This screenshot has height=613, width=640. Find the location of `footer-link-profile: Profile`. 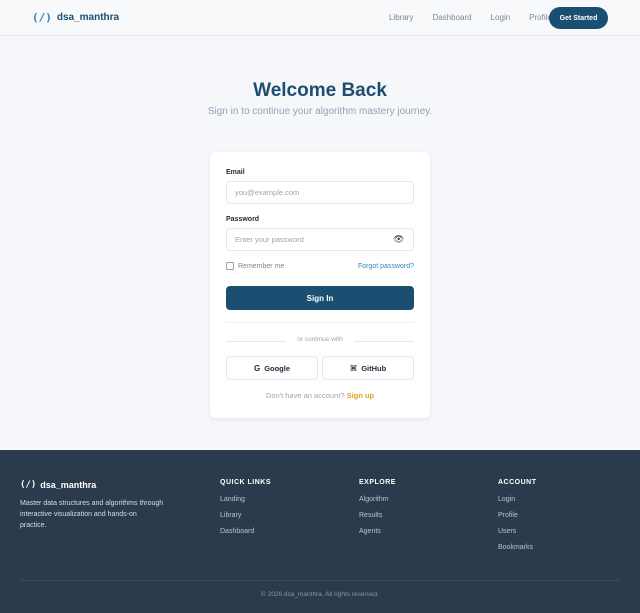

footer-link-profile: Profile is located at coordinates (517, 515).